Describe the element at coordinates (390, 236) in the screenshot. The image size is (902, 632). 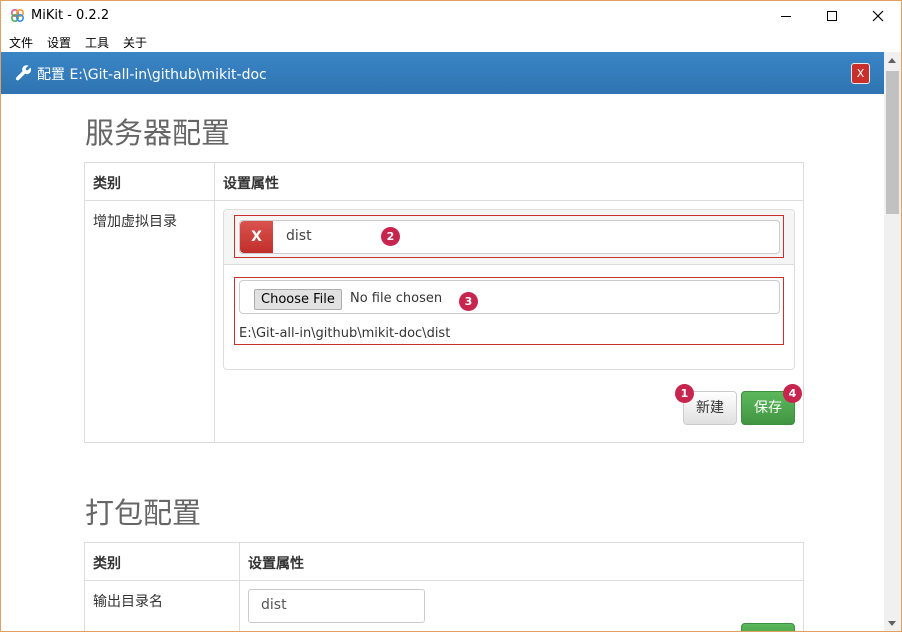
I see `badge-2: 2` at that location.